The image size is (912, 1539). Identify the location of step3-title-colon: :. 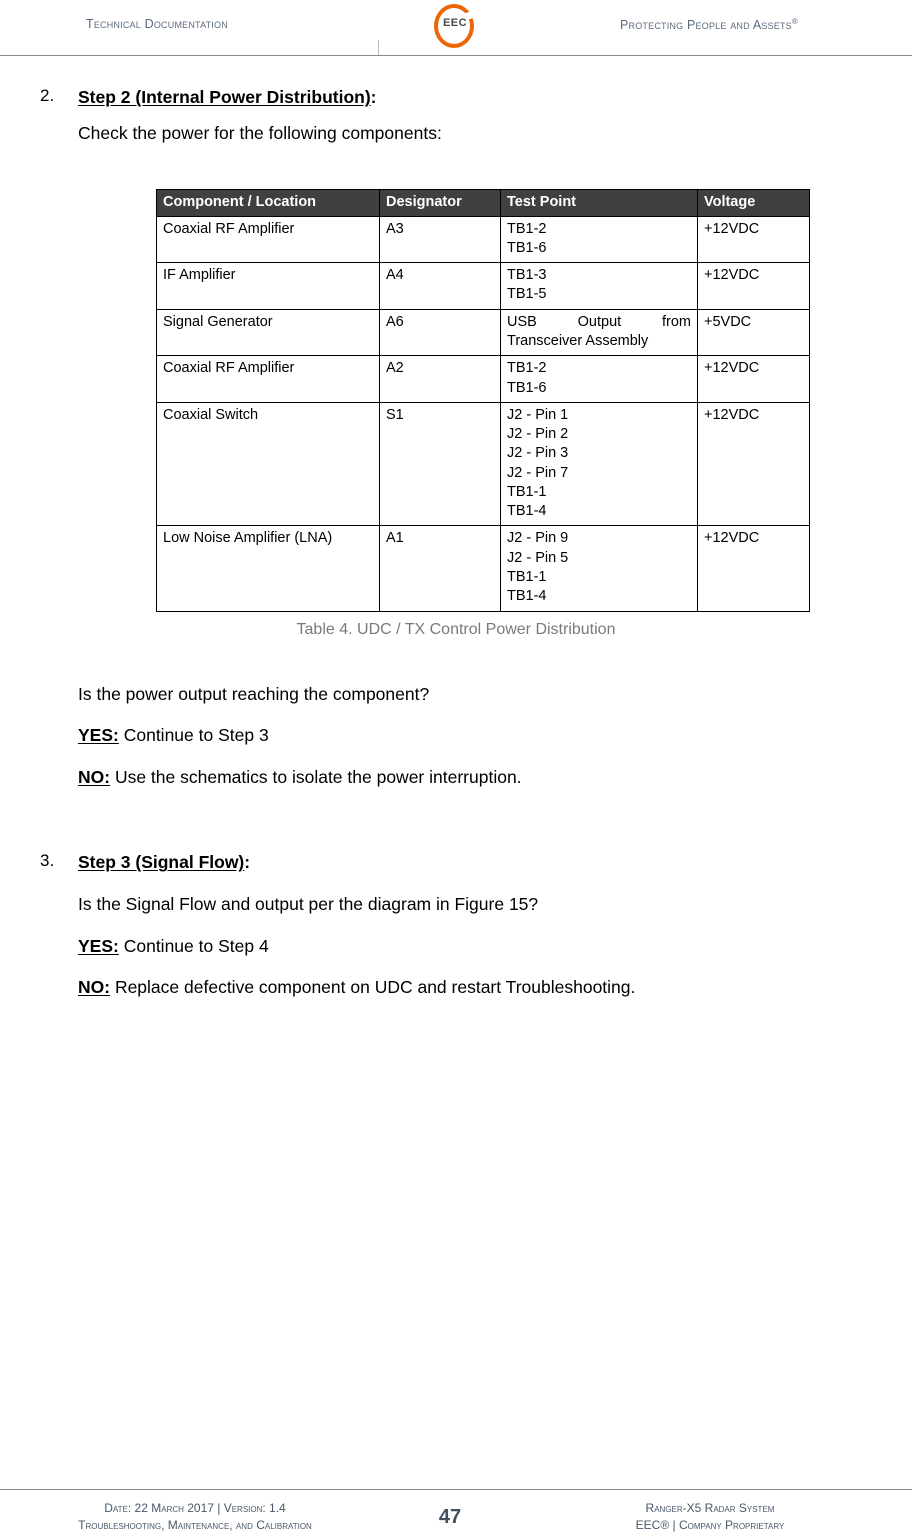
(247, 862).